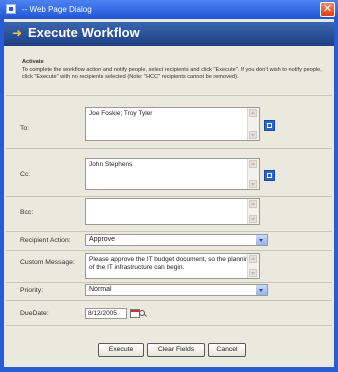 This screenshot has width=338, height=372. I want to click on bcc-field, so click(172, 211).